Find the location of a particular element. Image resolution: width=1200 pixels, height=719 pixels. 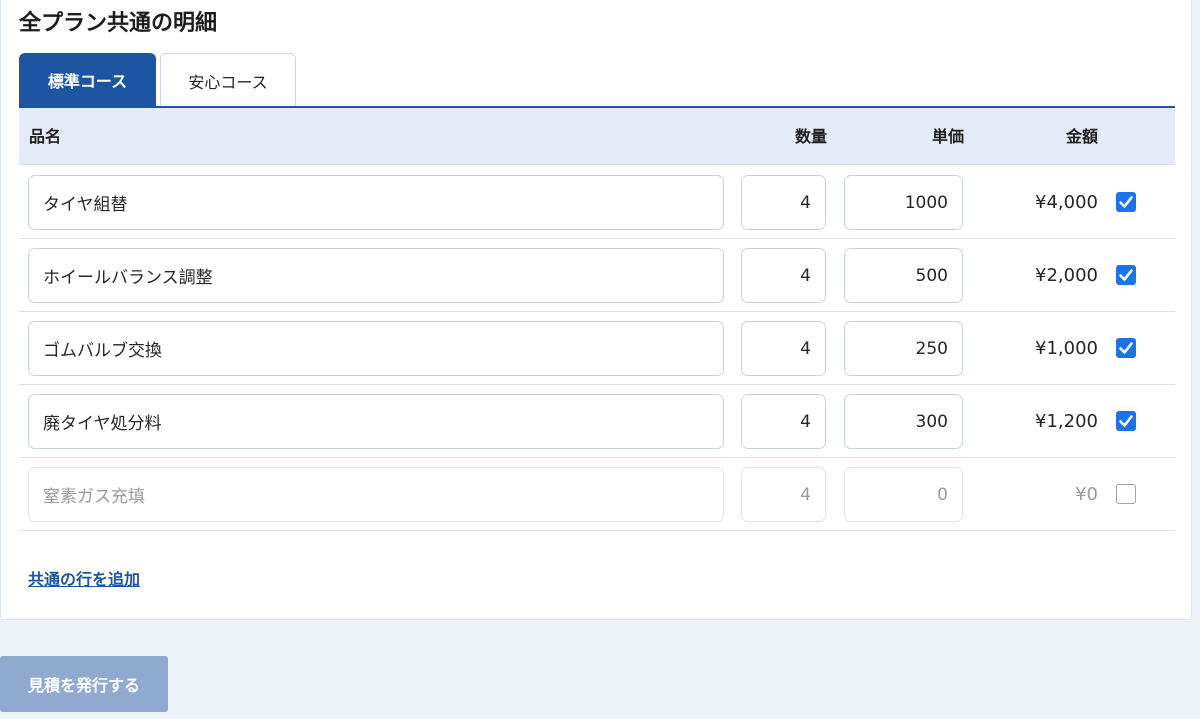

add-common-row-link: 共通の行を追加 is located at coordinates (84, 578).